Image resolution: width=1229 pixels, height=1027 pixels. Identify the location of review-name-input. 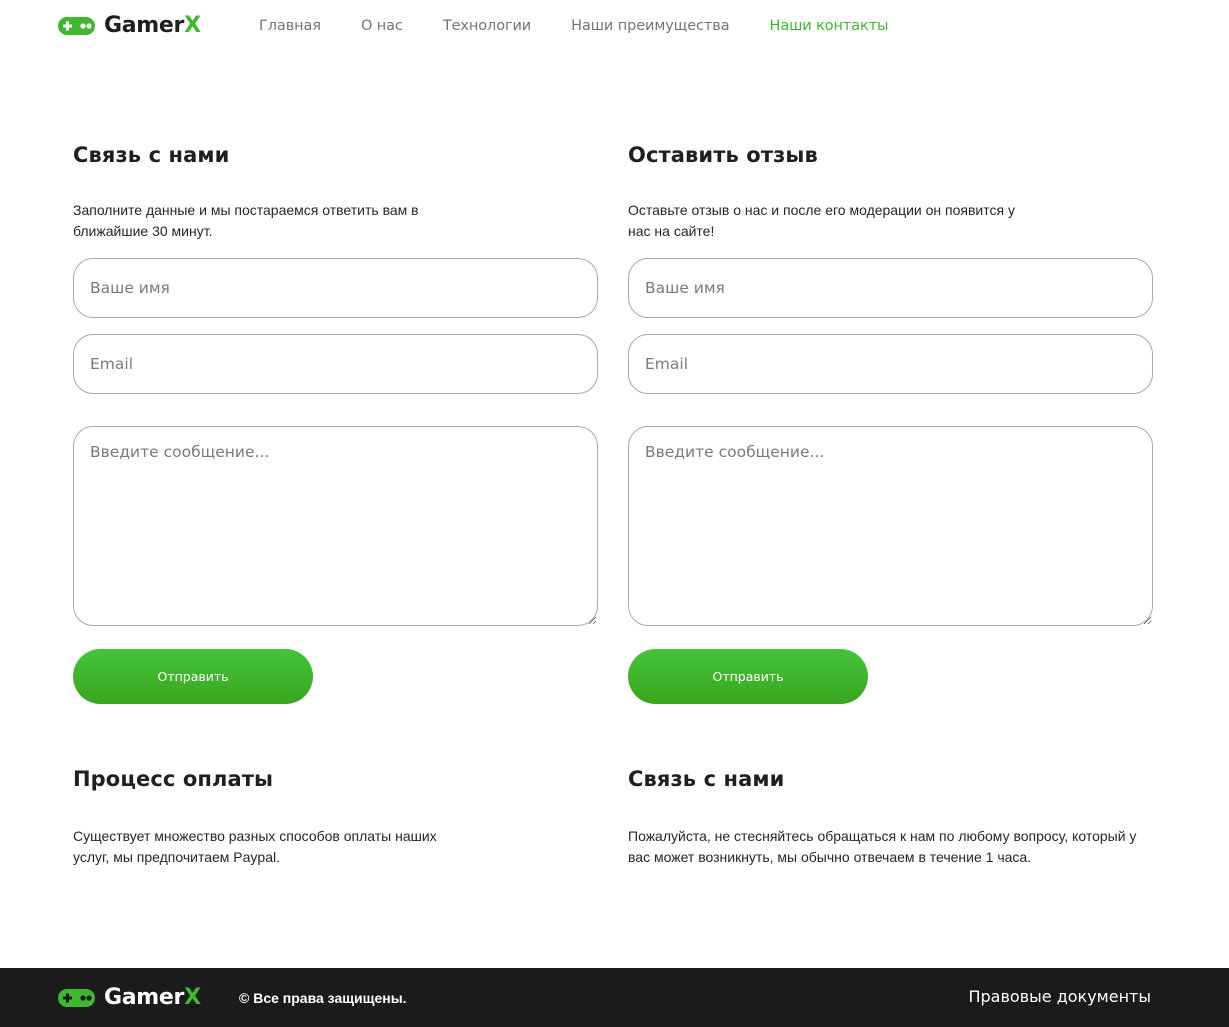
(890, 288).